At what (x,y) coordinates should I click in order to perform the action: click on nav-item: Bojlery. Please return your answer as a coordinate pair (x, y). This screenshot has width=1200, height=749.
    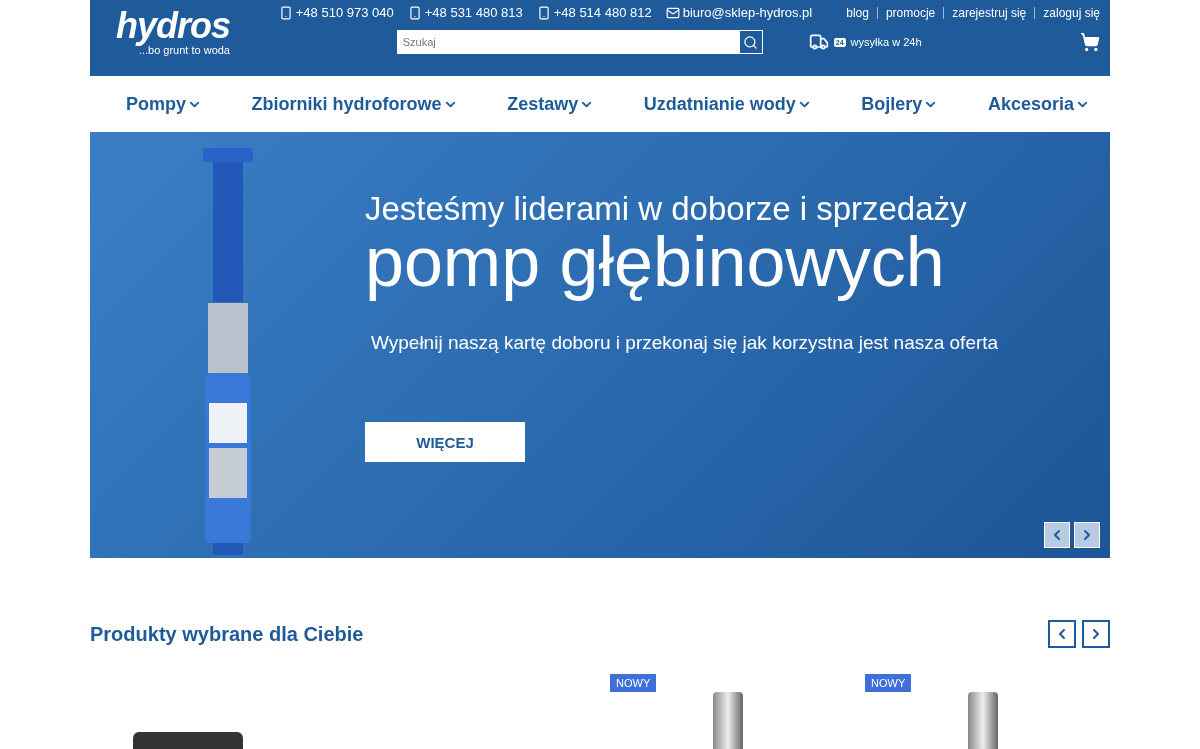
    Looking at the image, I should click on (900, 104).